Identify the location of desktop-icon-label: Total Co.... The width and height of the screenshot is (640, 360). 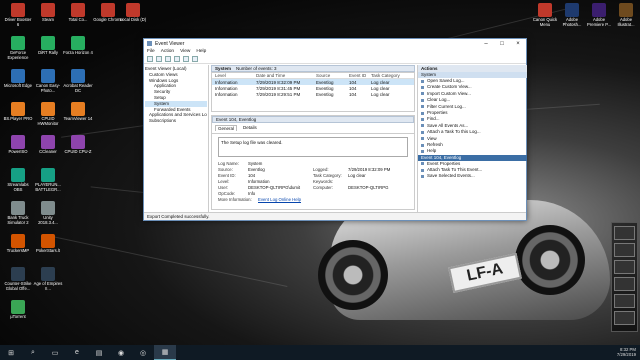
(78, 19).